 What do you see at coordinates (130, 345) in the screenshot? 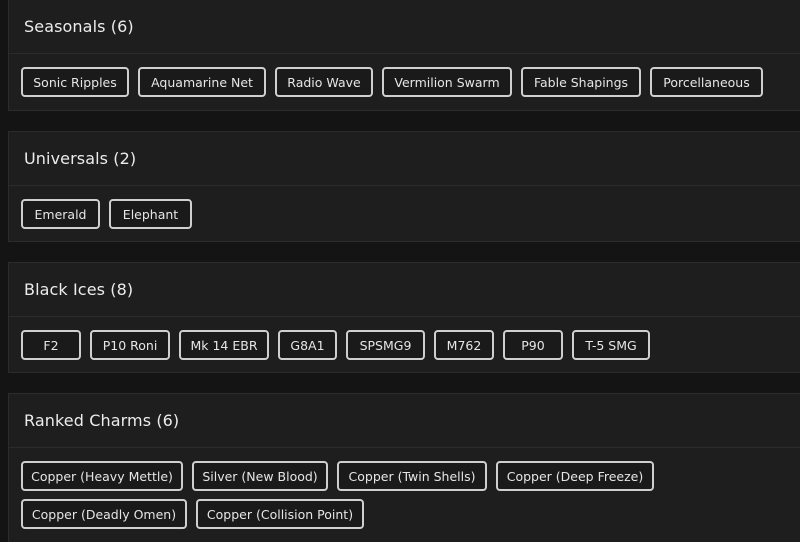
I see `chip: P10 Roni` at bounding box center [130, 345].